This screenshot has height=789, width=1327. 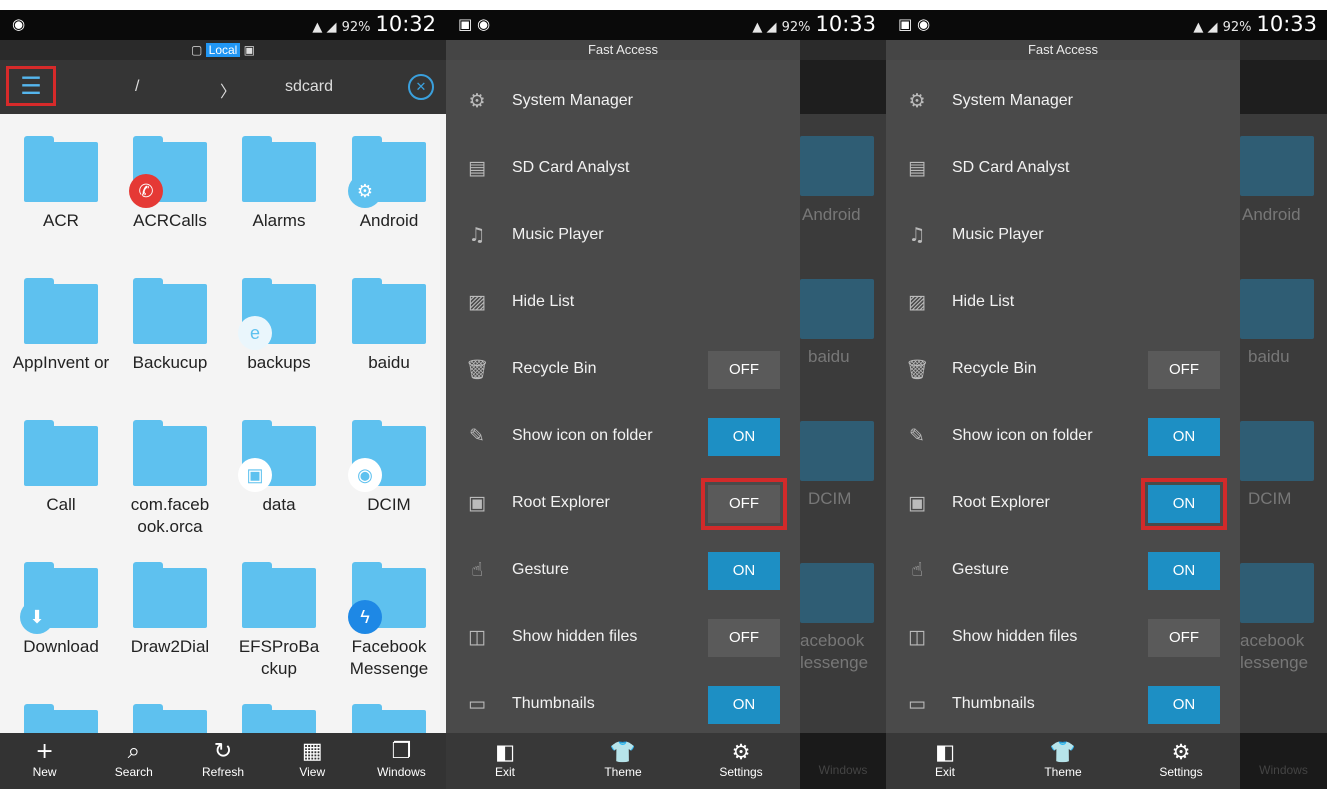 I want to click on hamburger-icon: ☰, so click(x=31, y=86).